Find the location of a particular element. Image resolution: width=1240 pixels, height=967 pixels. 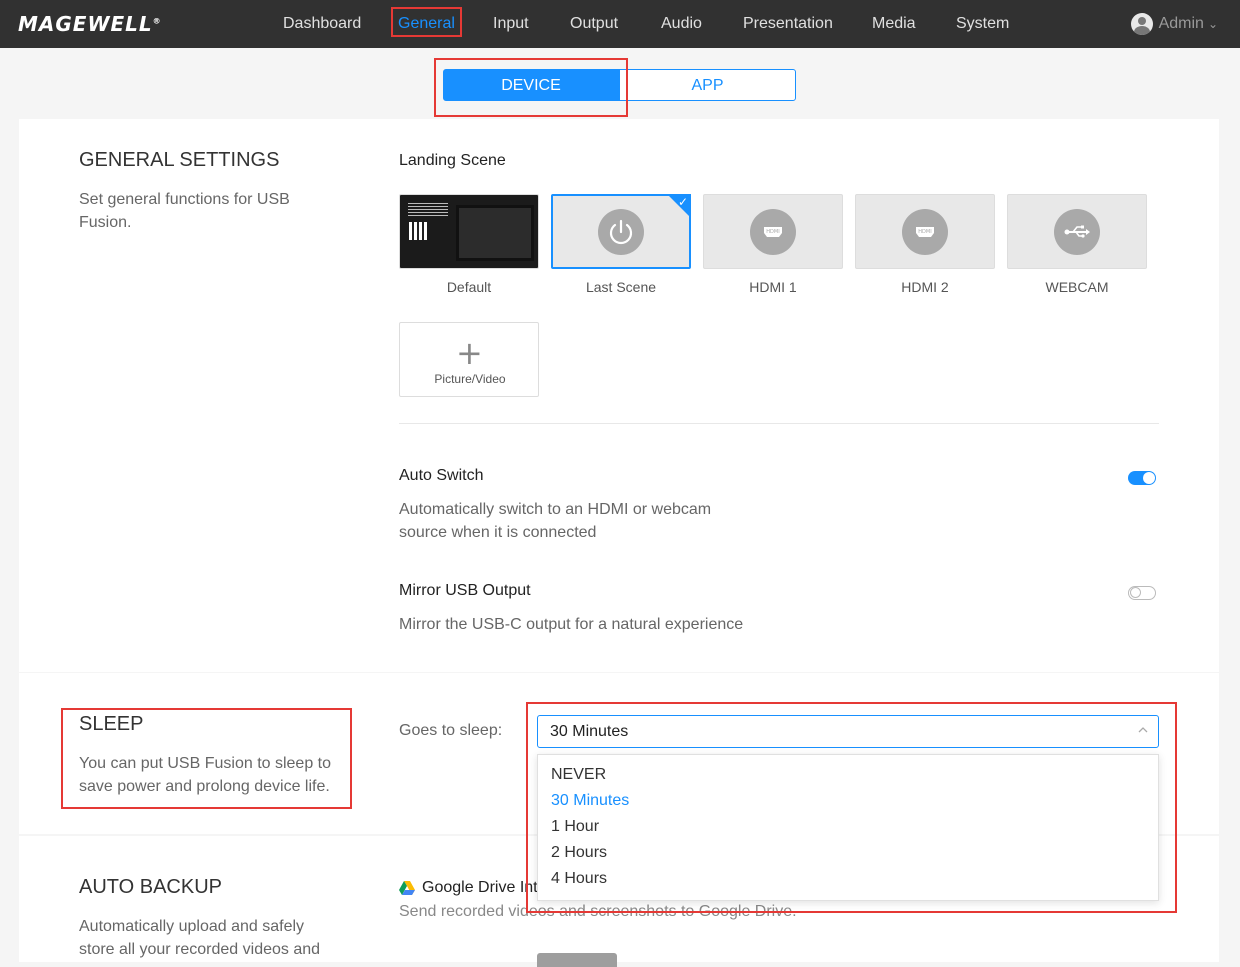

nav-dashboard: Dashboard is located at coordinates (322, 24).